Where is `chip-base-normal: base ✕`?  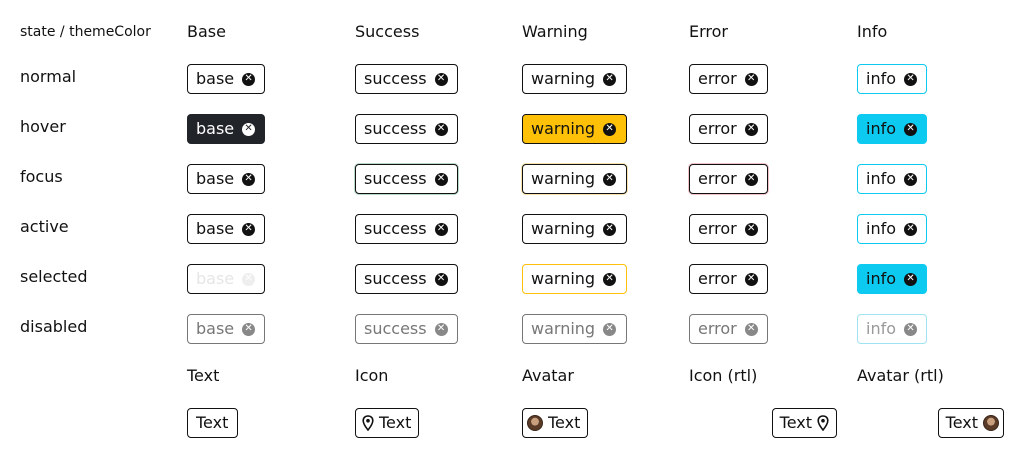 chip-base-normal: base ✕ is located at coordinates (226, 79).